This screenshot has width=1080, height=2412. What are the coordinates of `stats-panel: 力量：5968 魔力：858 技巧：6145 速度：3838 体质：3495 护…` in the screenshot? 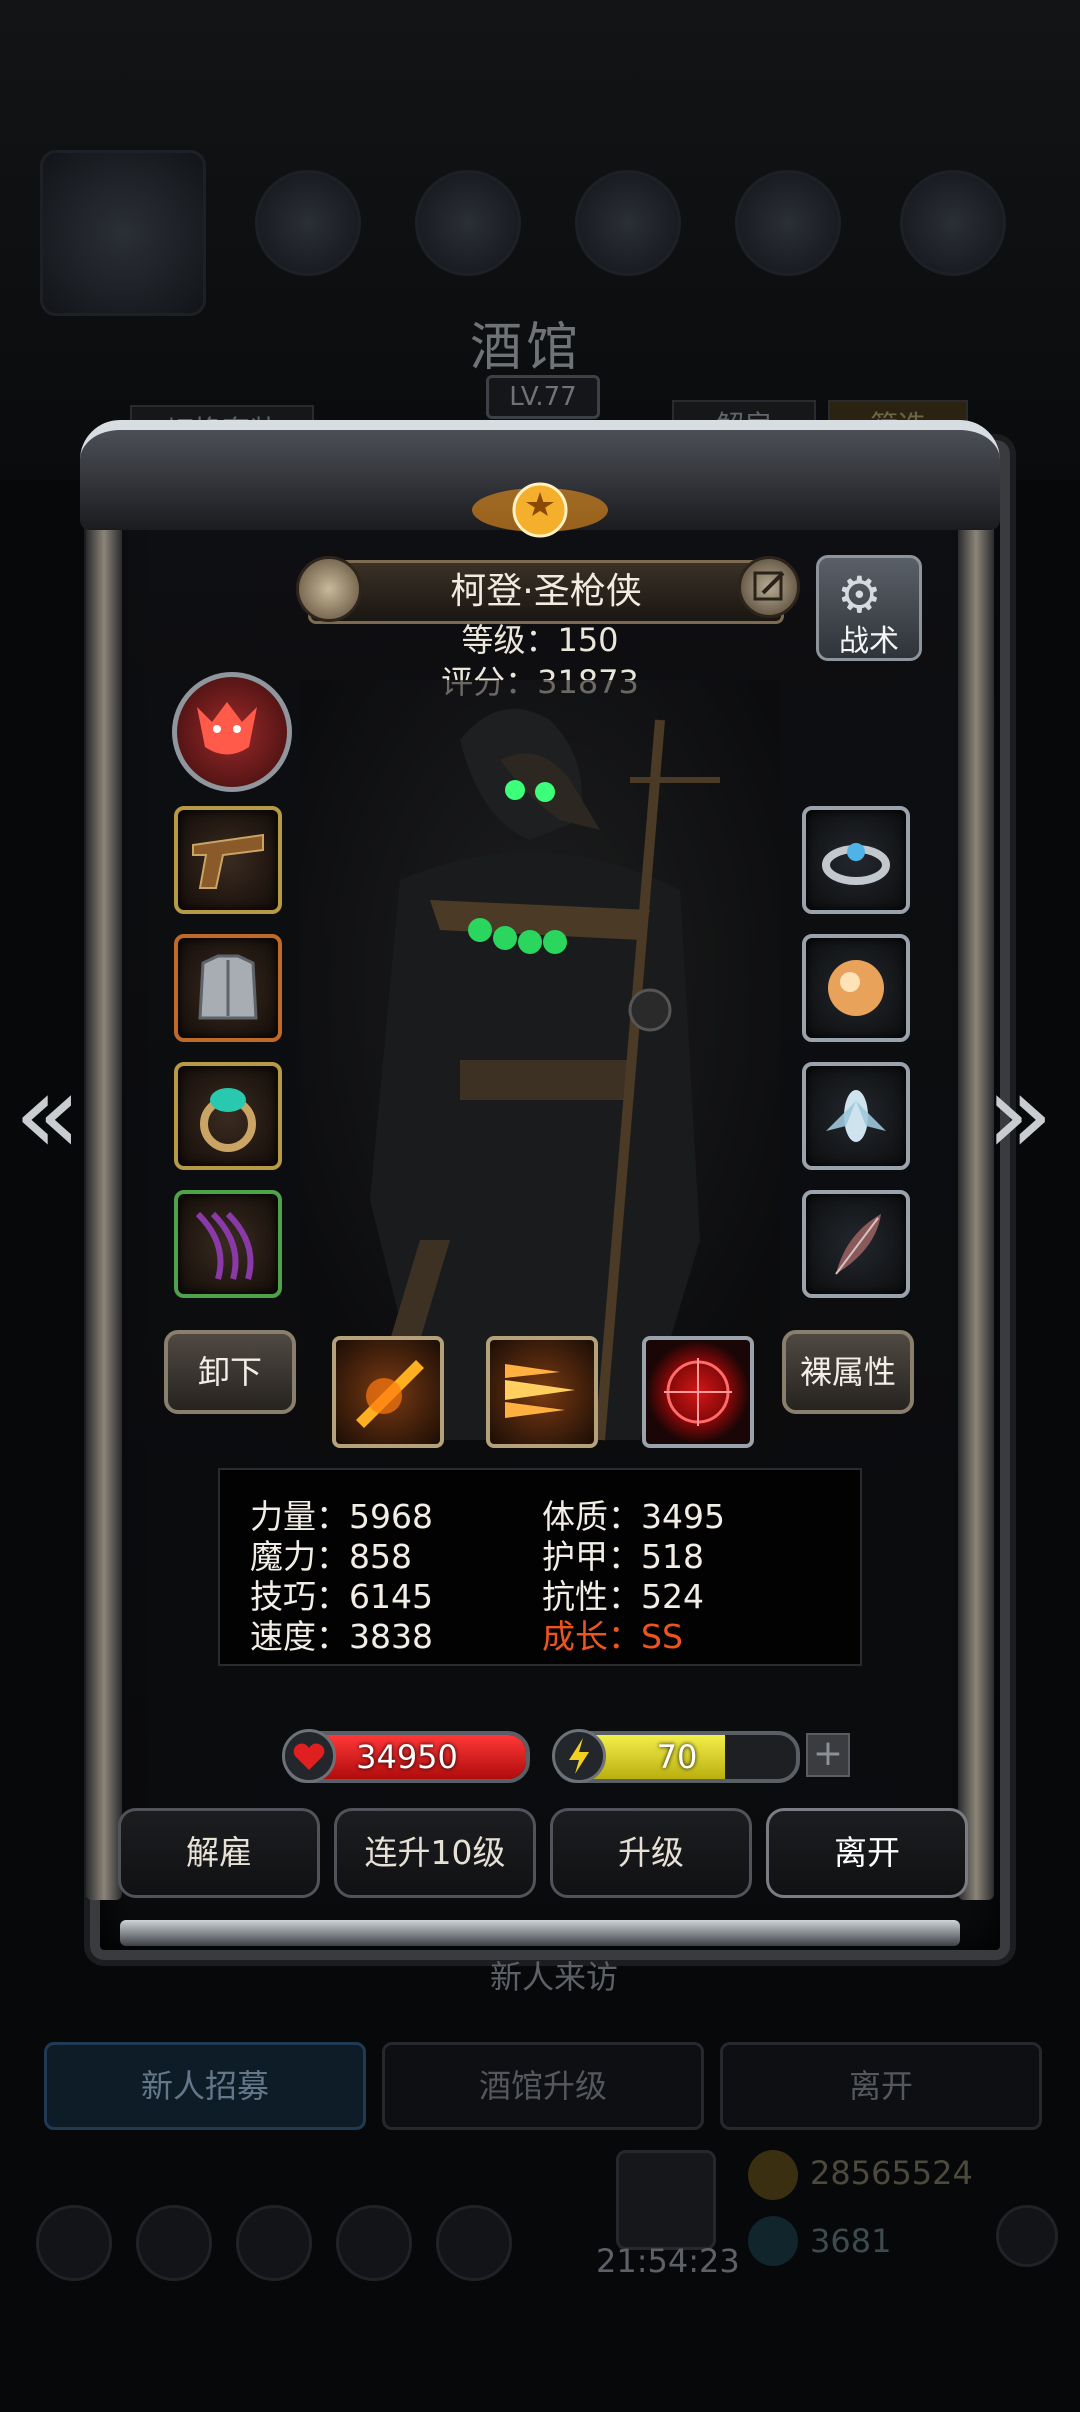 It's located at (540, 1567).